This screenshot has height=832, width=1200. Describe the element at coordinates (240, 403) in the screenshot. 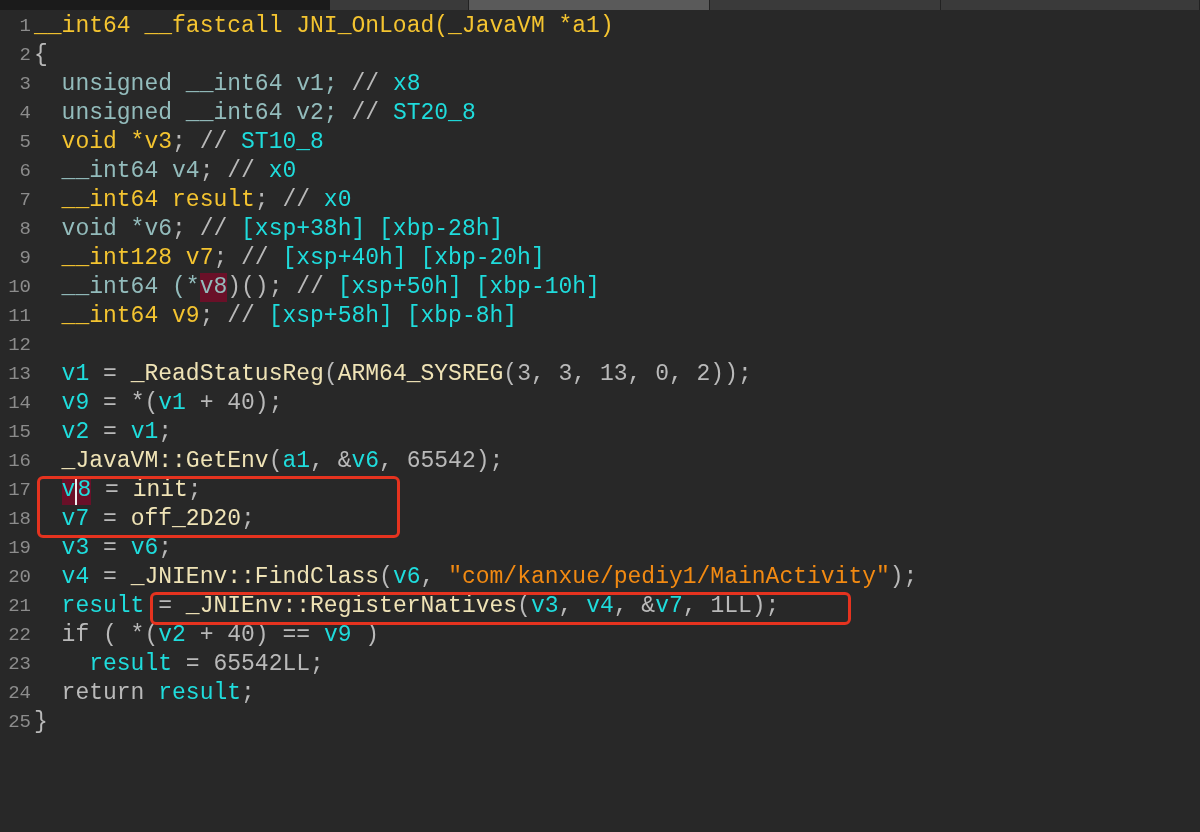

I see `code-token: + 40);` at that location.